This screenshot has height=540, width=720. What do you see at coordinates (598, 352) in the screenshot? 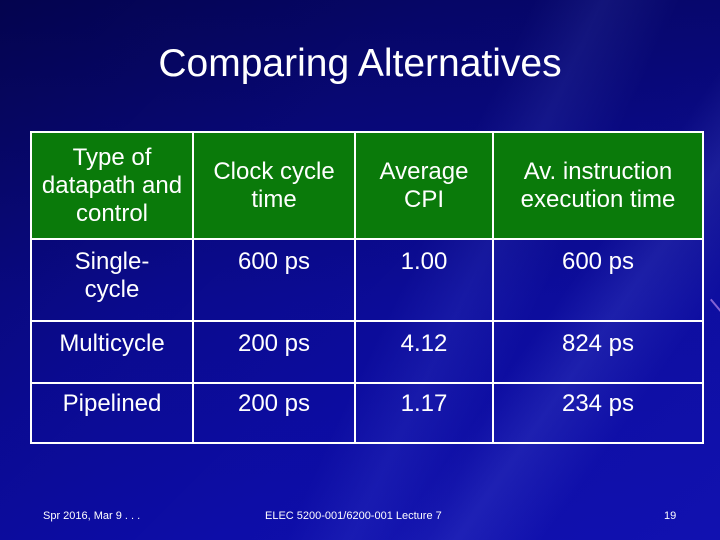
I see `cell-exec-time: 824 ps` at bounding box center [598, 352].